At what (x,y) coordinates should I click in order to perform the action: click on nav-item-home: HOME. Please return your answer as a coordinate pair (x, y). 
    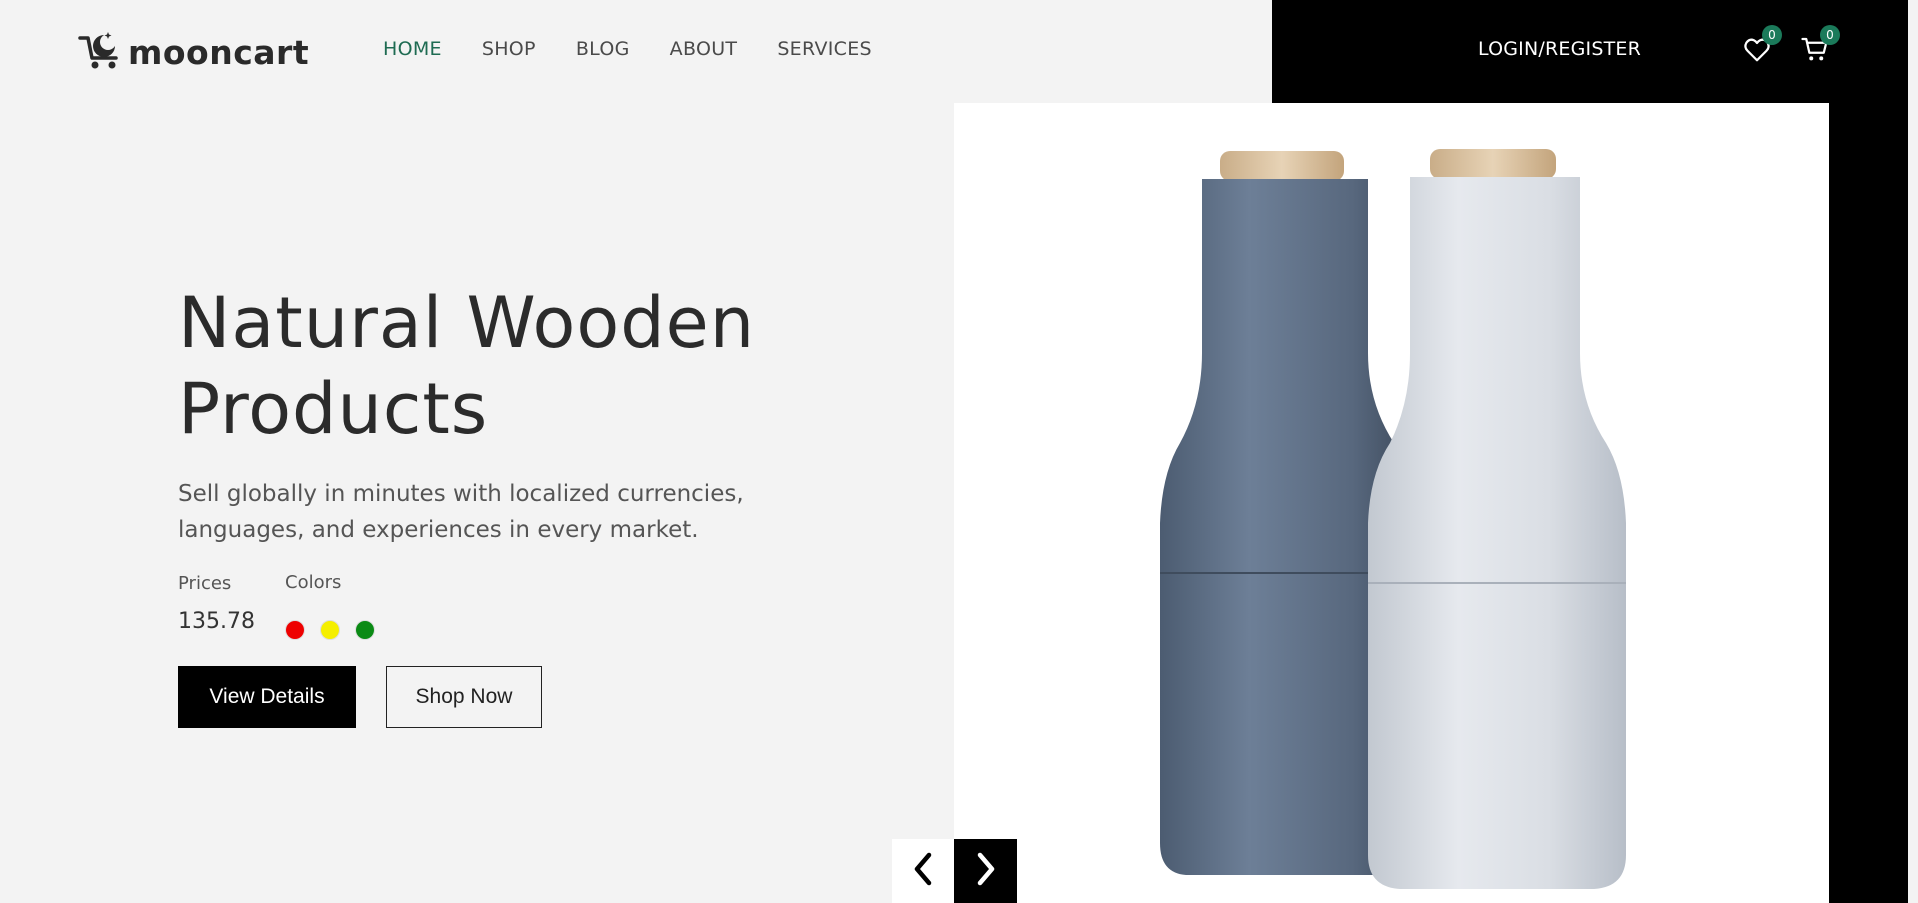
    Looking at the image, I should click on (412, 49).